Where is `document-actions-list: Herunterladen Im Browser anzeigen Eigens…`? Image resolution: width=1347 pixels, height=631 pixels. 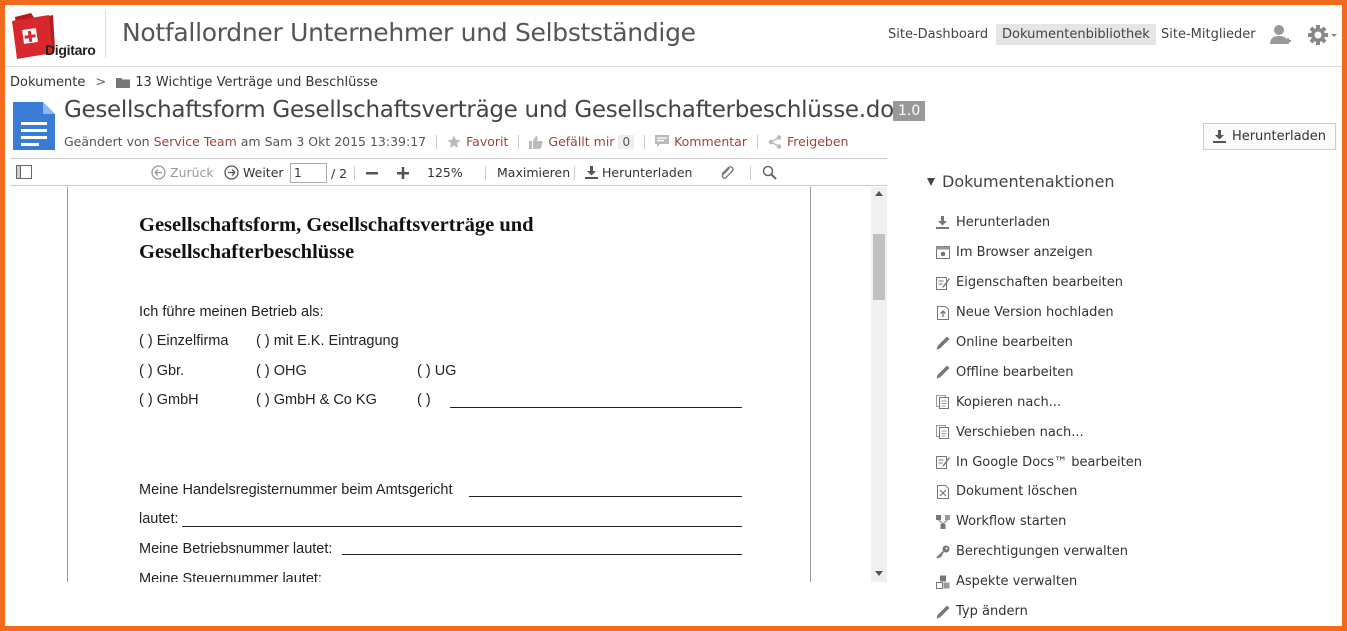
document-actions-list: Herunterladen Im Browser anzeigen Eigens… is located at coordinates (1038, 417).